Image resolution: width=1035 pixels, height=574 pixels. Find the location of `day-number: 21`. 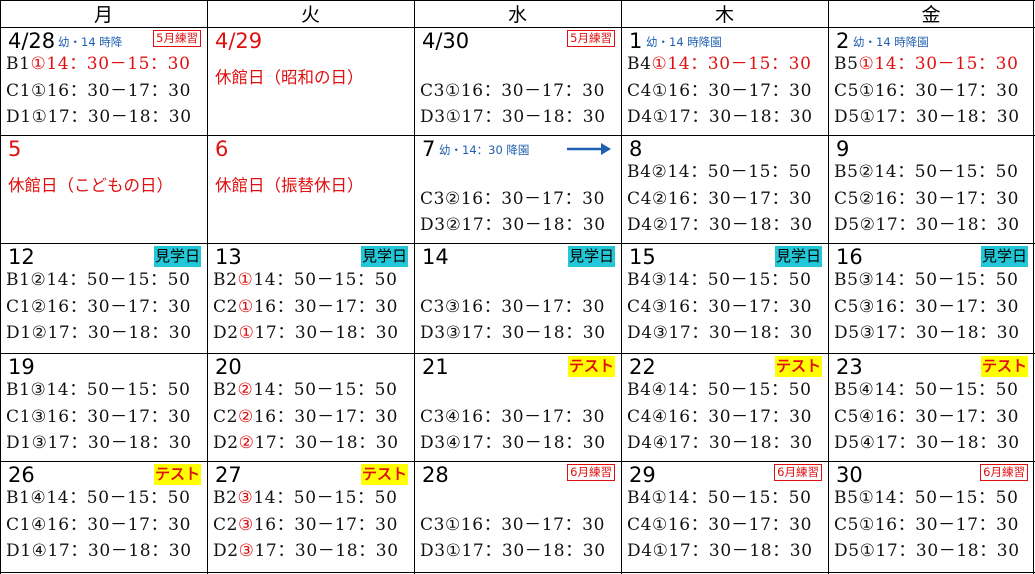

day-number: 21 is located at coordinates (435, 367).